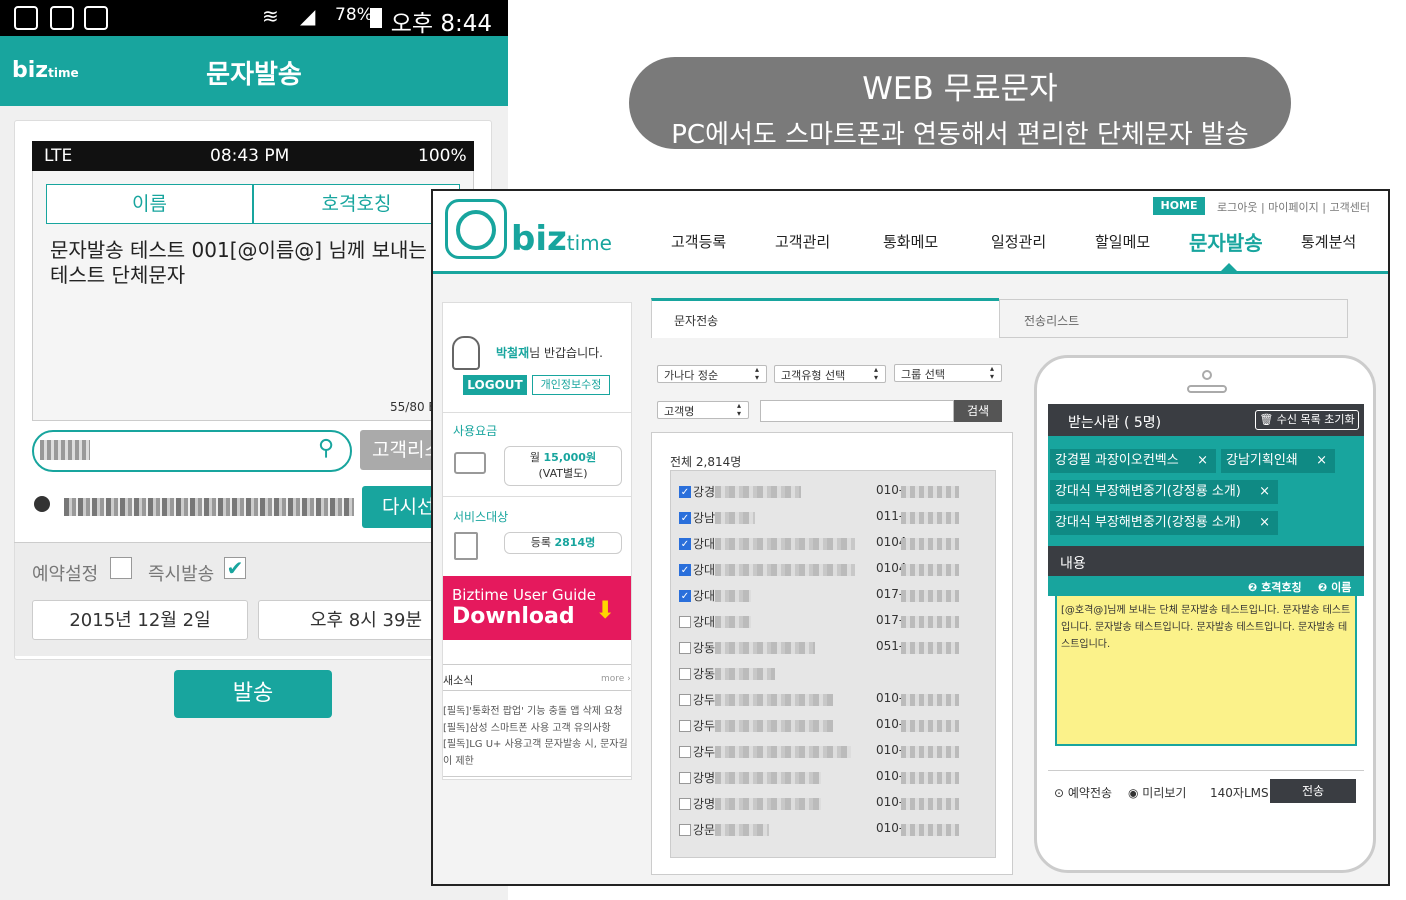 This screenshot has height=900, width=1406. Describe the element at coordinates (833, 829) in the screenshot. I see `table-row: 강문 010-` at that location.